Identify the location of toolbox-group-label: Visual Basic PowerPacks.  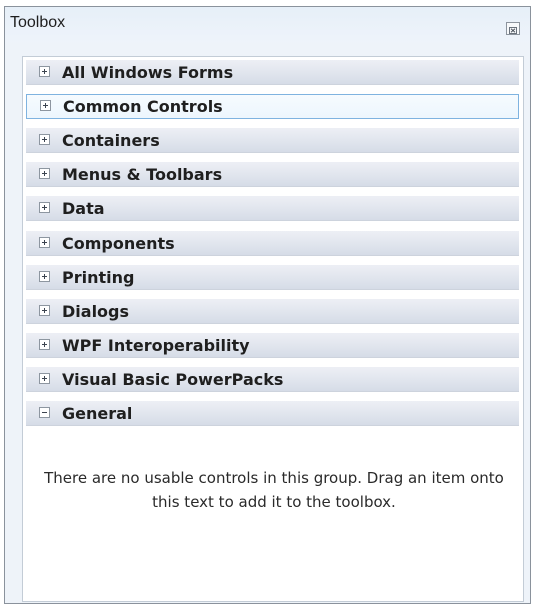
(173, 379).